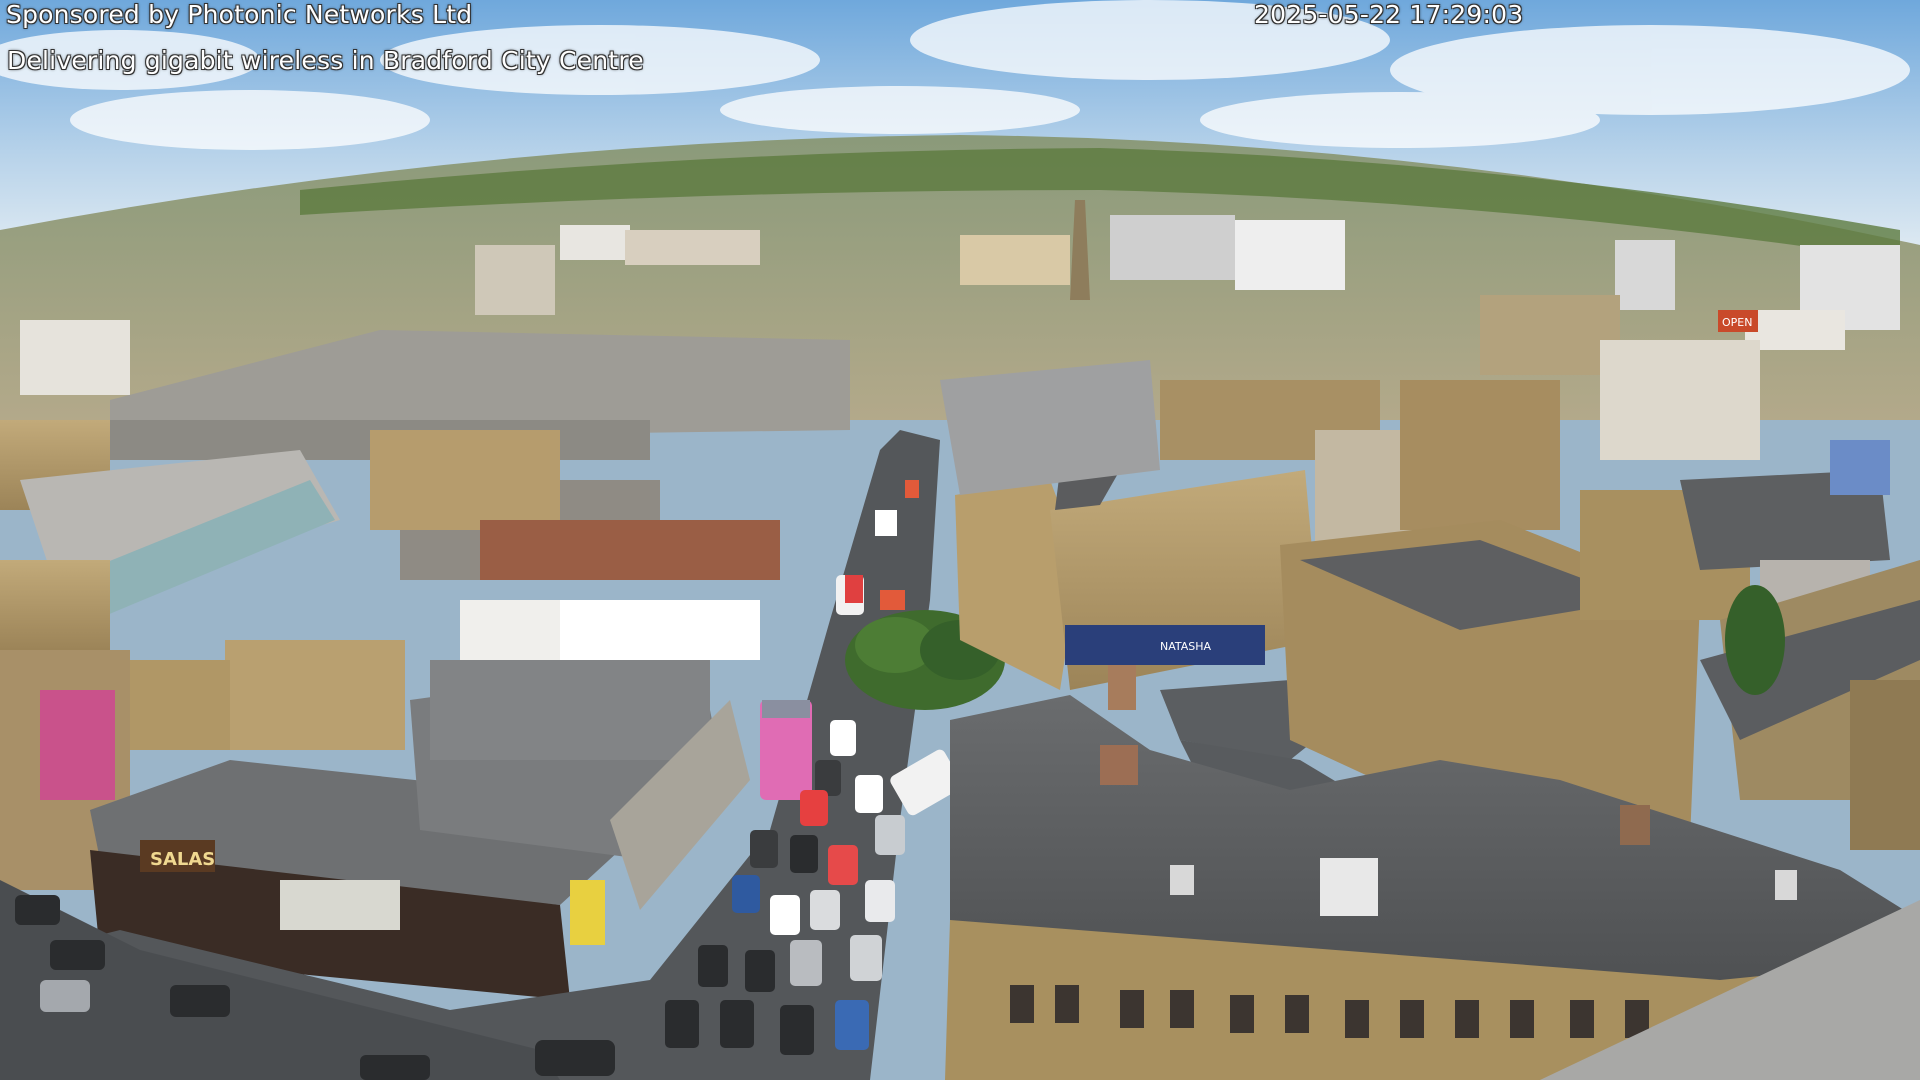 The image size is (1920, 1080). What do you see at coordinates (1389, 14) in the screenshot?
I see `timestamp-overlay: 2025-05-22 17:29:03` at bounding box center [1389, 14].